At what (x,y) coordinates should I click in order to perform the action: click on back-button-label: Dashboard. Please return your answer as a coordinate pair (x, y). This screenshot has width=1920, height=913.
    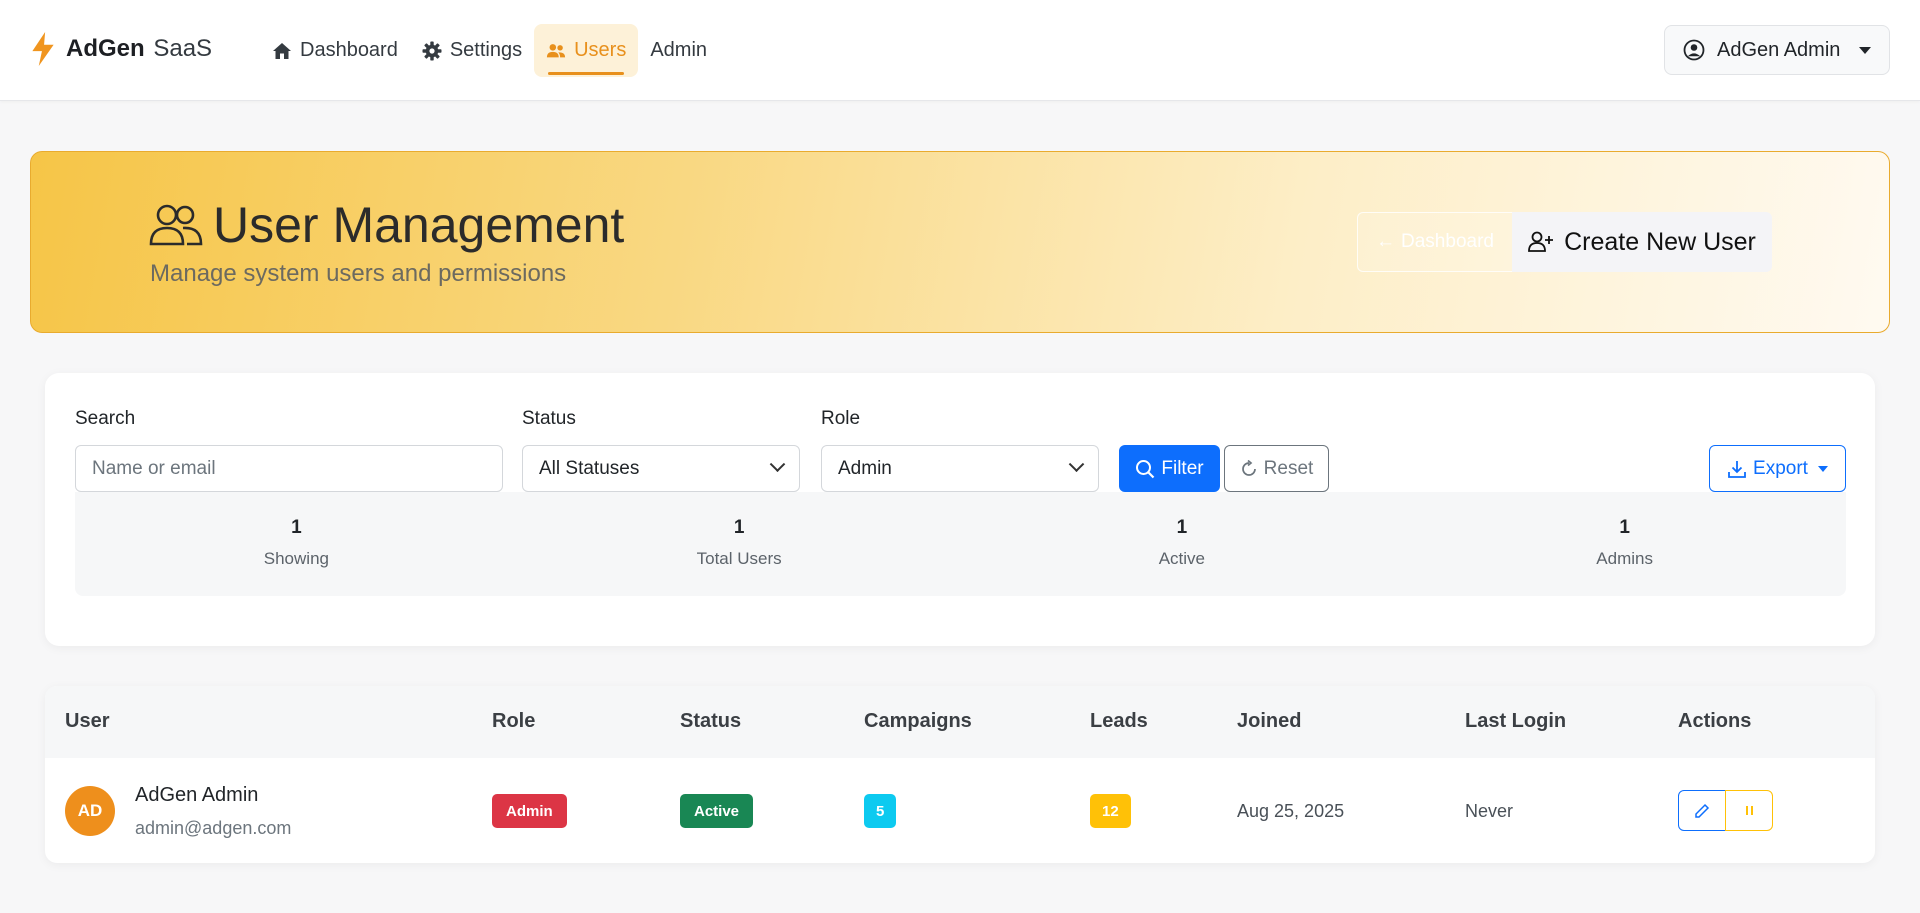
    Looking at the image, I should click on (1447, 241).